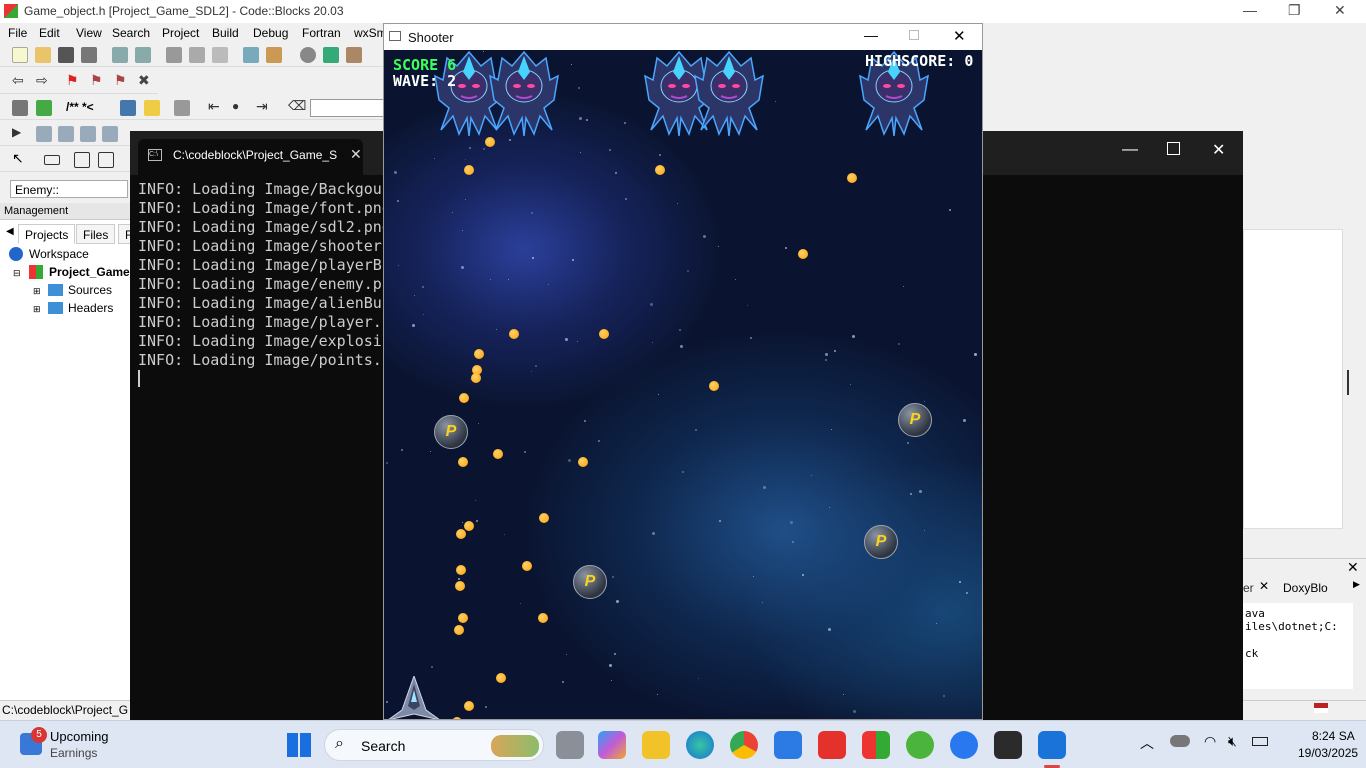  Describe the element at coordinates (197, 55) in the screenshot. I see `copy-icon` at that location.